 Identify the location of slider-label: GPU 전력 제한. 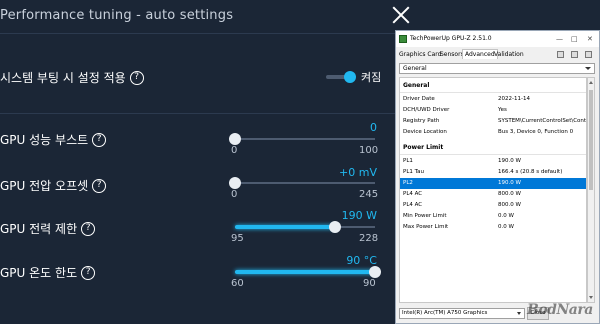
(39, 229).